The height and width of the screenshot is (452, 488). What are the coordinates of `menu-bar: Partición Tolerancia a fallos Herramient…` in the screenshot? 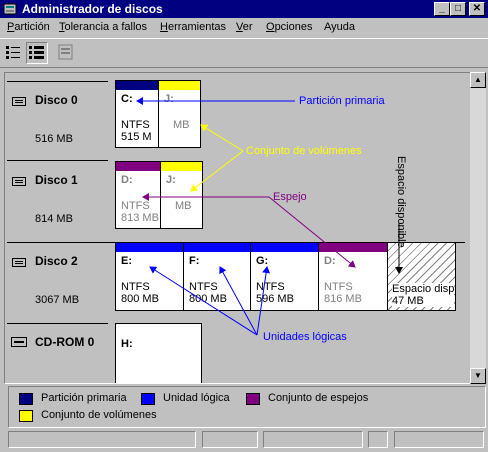 It's located at (244, 28).